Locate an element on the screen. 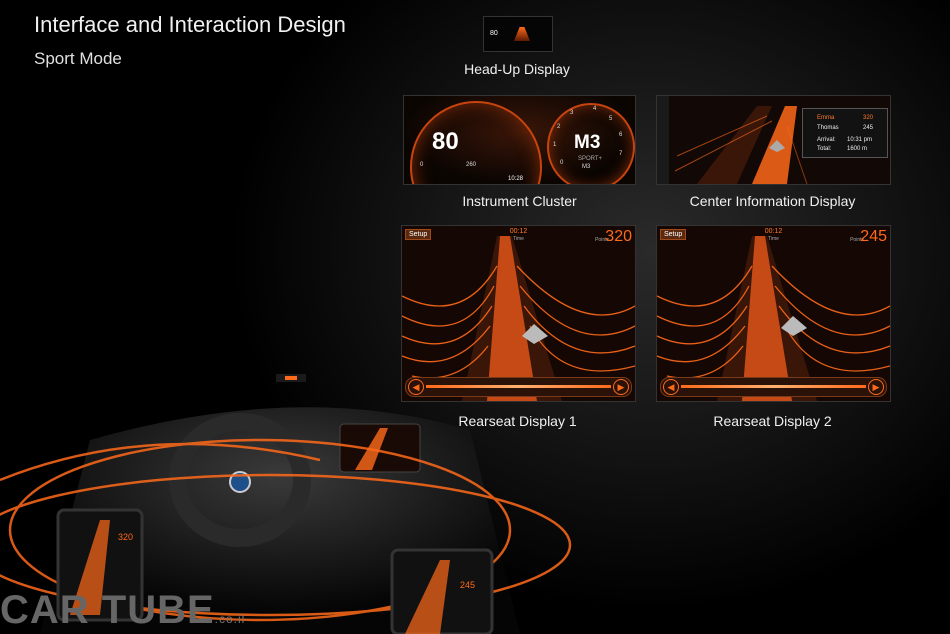 The height and width of the screenshot is (634, 950). hud-thumbnail: 80 is located at coordinates (518, 34).